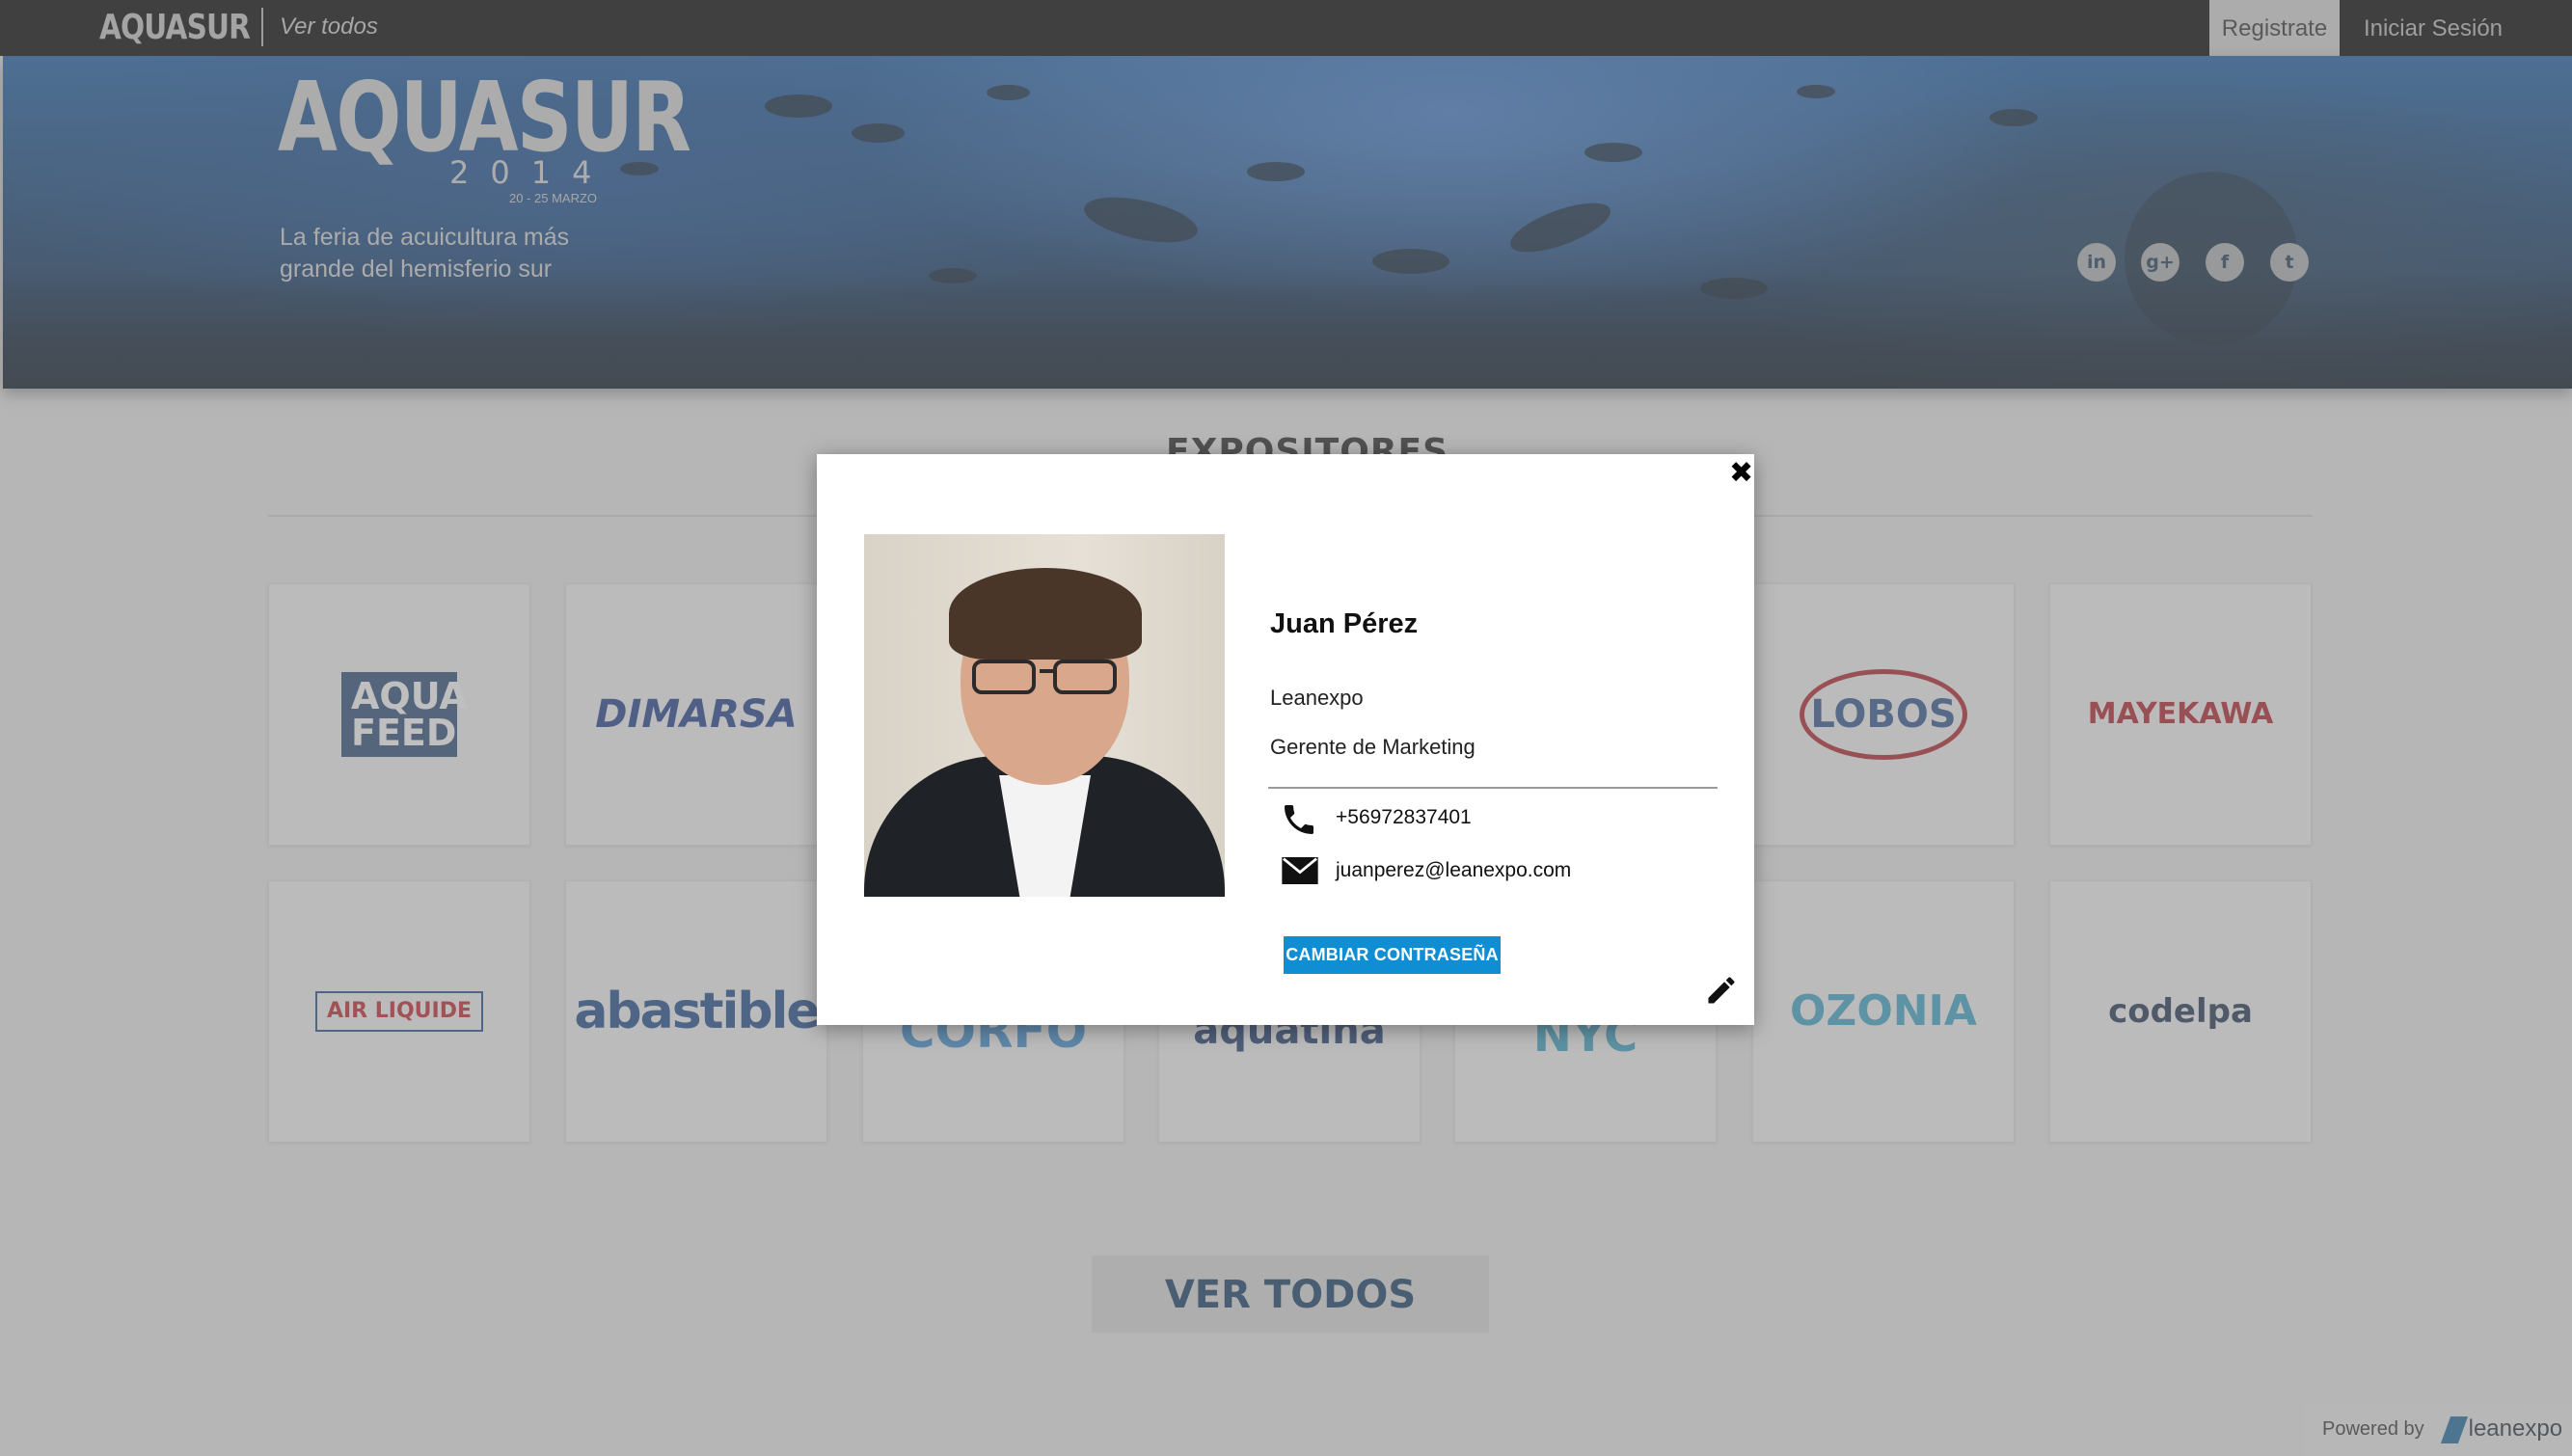 The height and width of the screenshot is (1456, 2572). What do you see at coordinates (1741, 473) in the screenshot?
I see `close-icon: ✖` at bounding box center [1741, 473].